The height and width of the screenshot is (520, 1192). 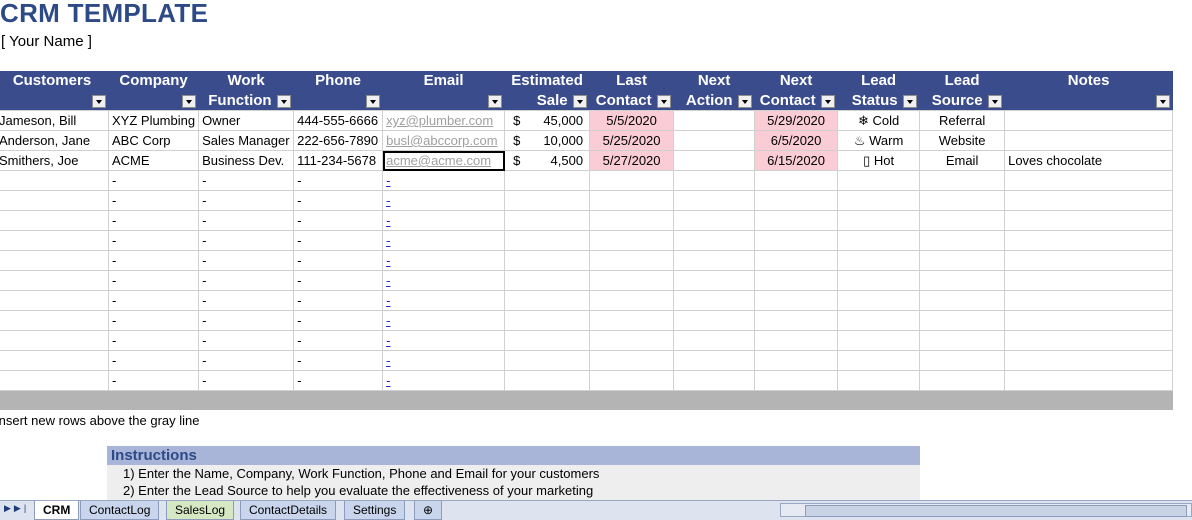 What do you see at coordinates (338, 120) in the screenshot?
I see `cell-phone: 444-555-6666` at bounding box center [338, 120].